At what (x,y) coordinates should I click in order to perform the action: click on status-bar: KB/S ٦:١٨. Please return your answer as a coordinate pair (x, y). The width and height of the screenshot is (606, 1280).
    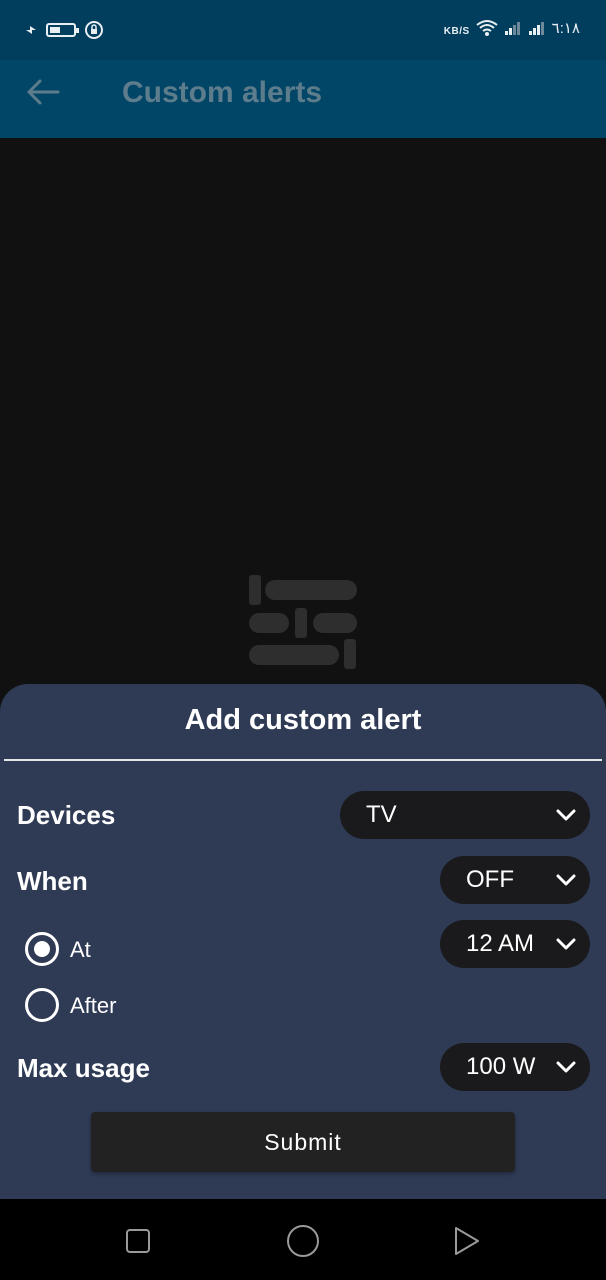
    Looking at the image, I should click on (303, 30).